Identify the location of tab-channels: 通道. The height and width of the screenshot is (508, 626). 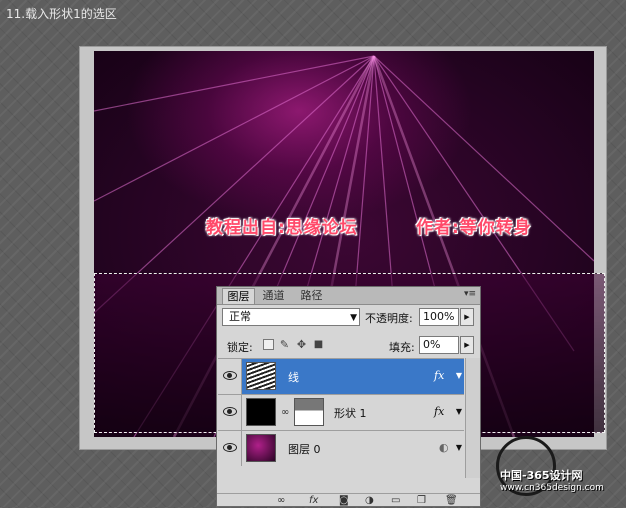
(273, 295).